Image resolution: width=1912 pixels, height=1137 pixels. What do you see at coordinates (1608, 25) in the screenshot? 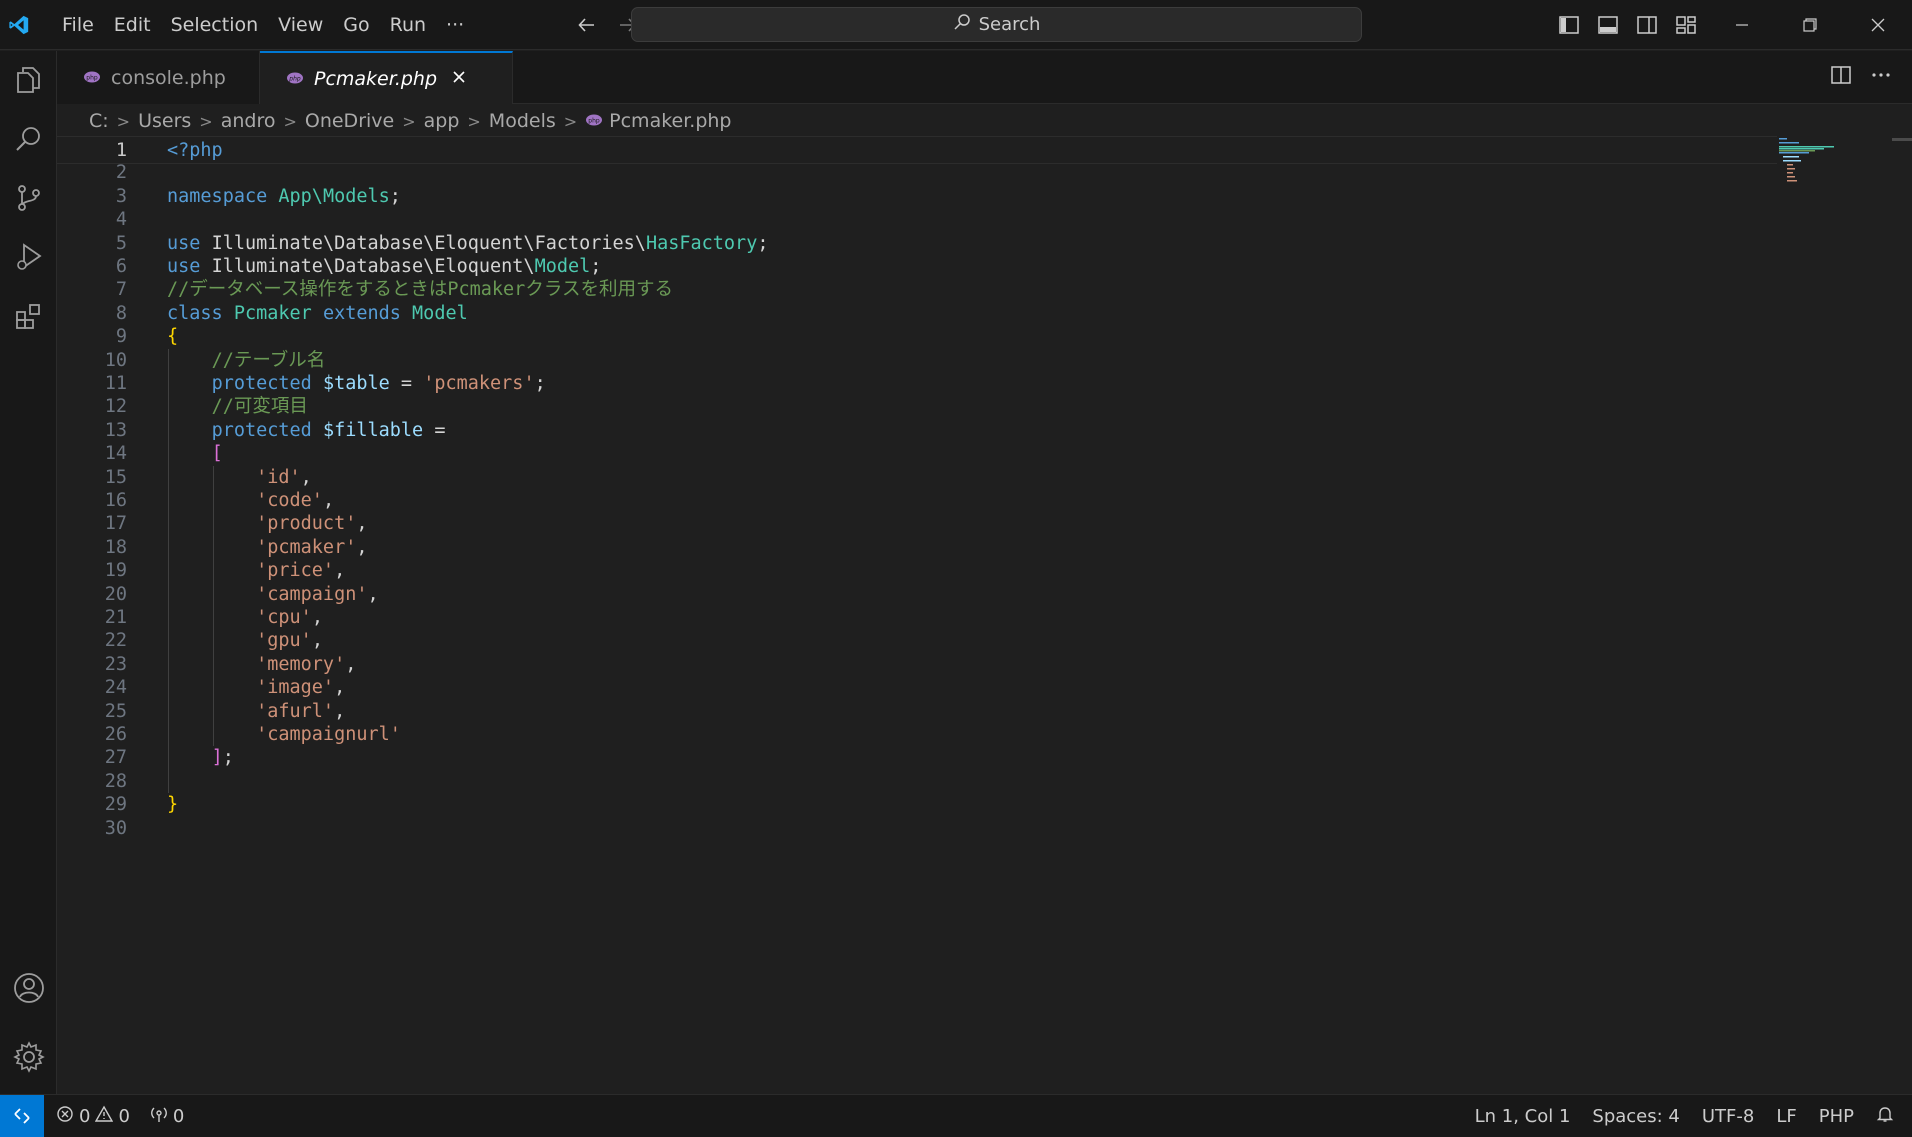
I see `toggle-panel-icon` at bounding box center [1608, 25].